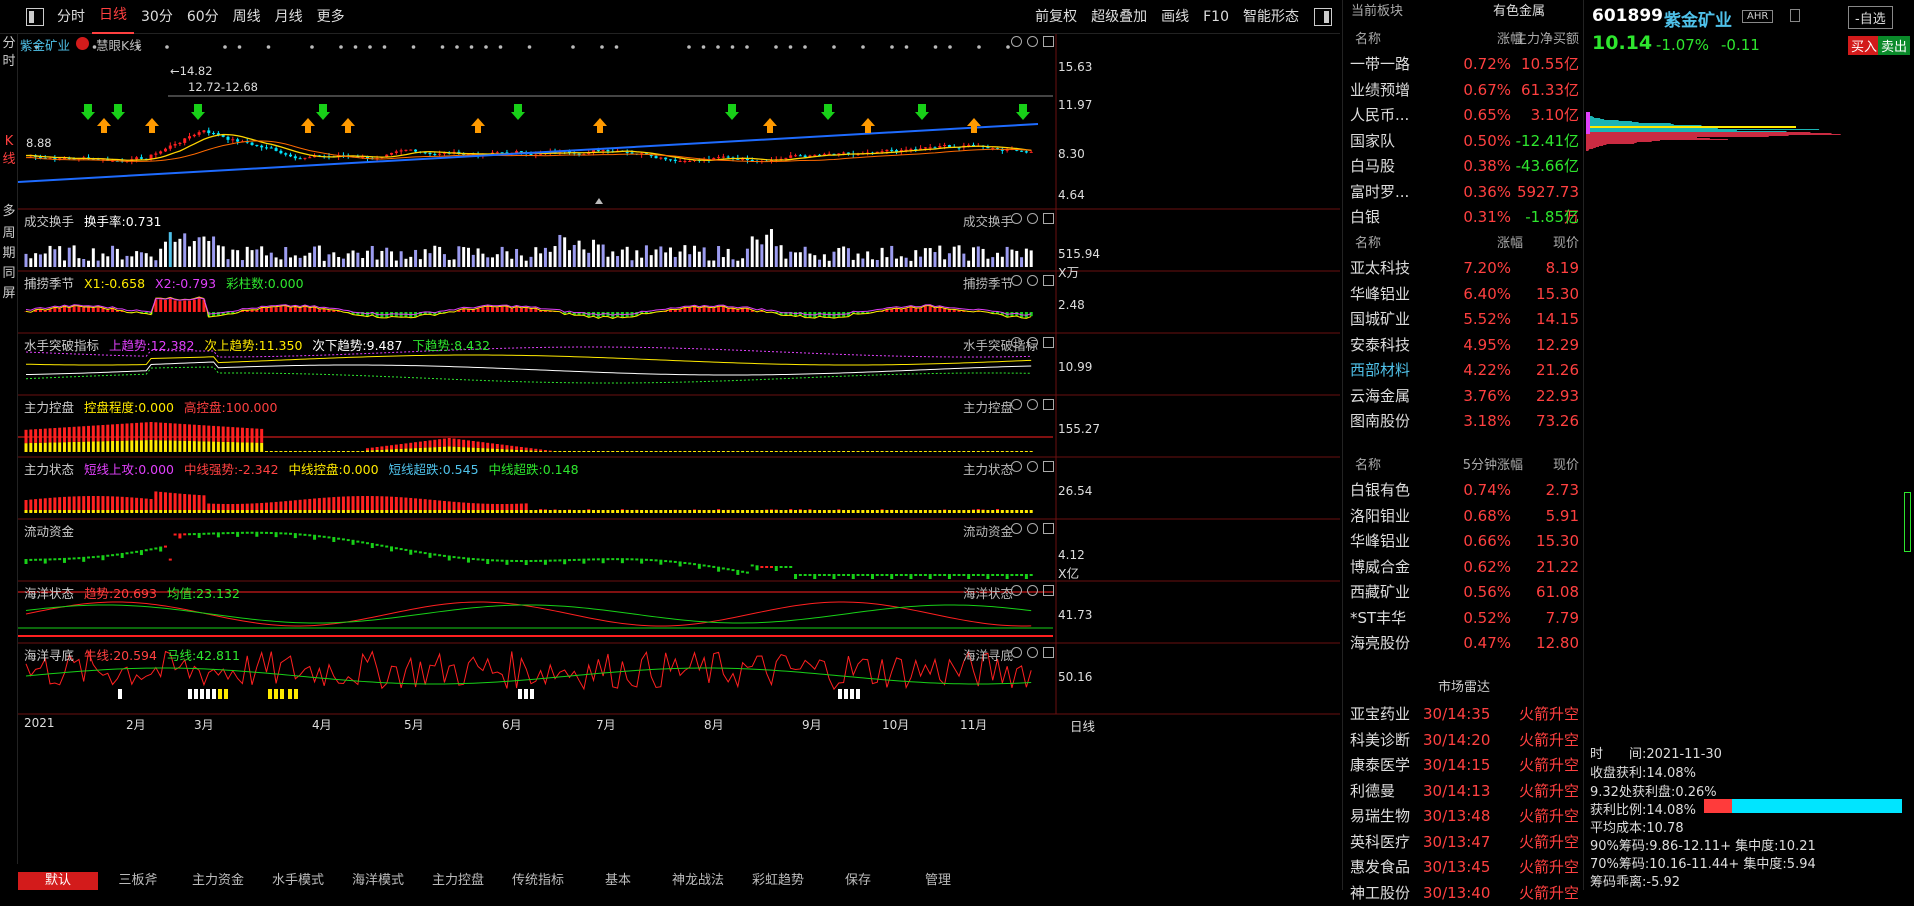 The image size is (1914, 906). I want to click on sector-row-val2: 0.50%, so click(1483, 141).